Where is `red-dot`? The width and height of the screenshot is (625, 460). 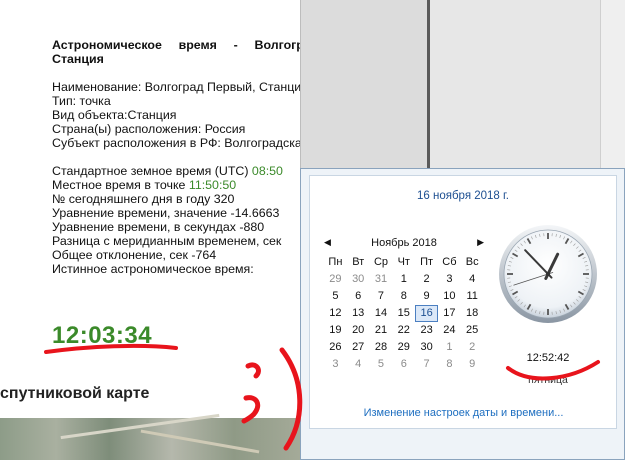
red-dot is located at coordinates (253, 370).